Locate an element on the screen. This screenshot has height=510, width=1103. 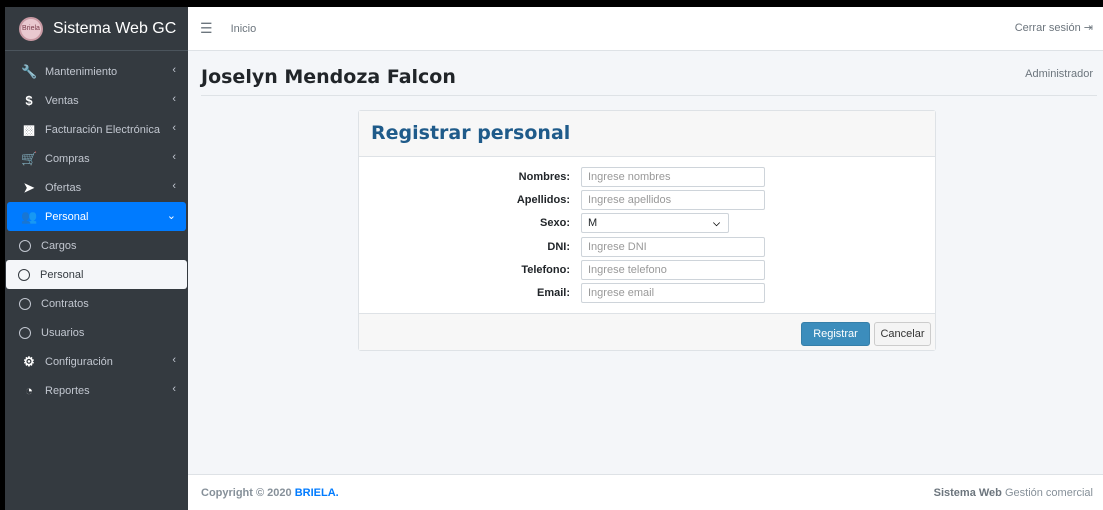
sidebar-item-configuracion: ⚙ Configuración ‹ is located at coordinates (96, 361).